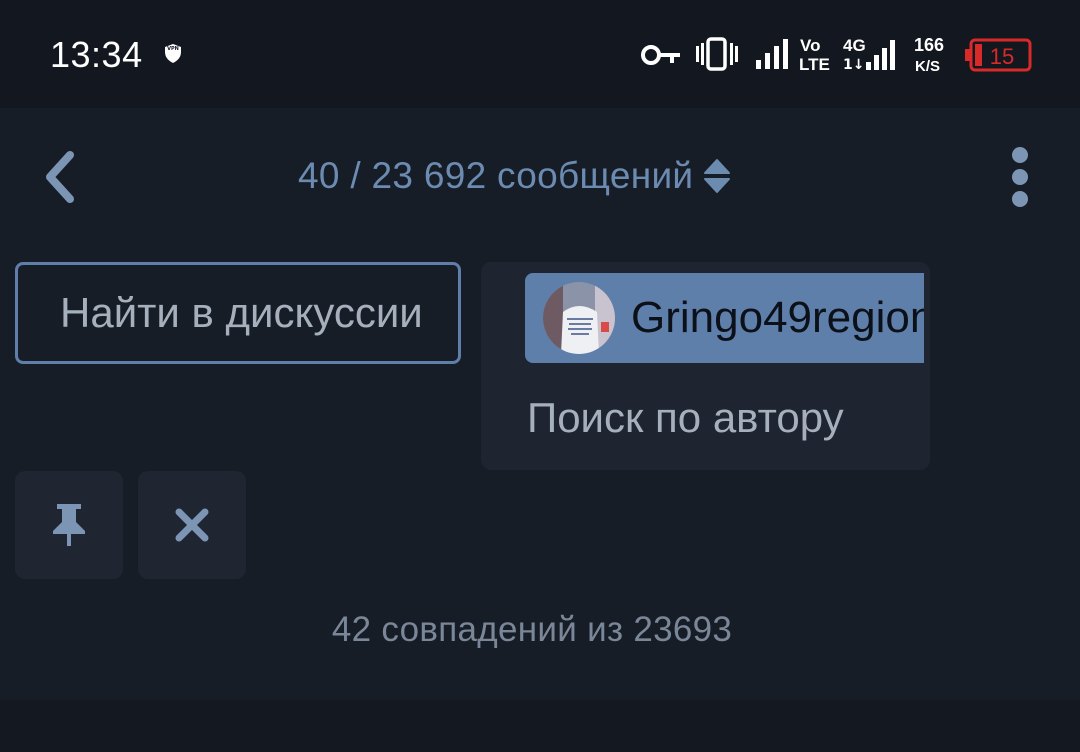 This screenshot has width=1080, height=752. What do you see at coordinates (705, 366) in the screenshot?
I see `author-filter-card: Gringo49region Поиск по автору` at bounding box center [705, 366].